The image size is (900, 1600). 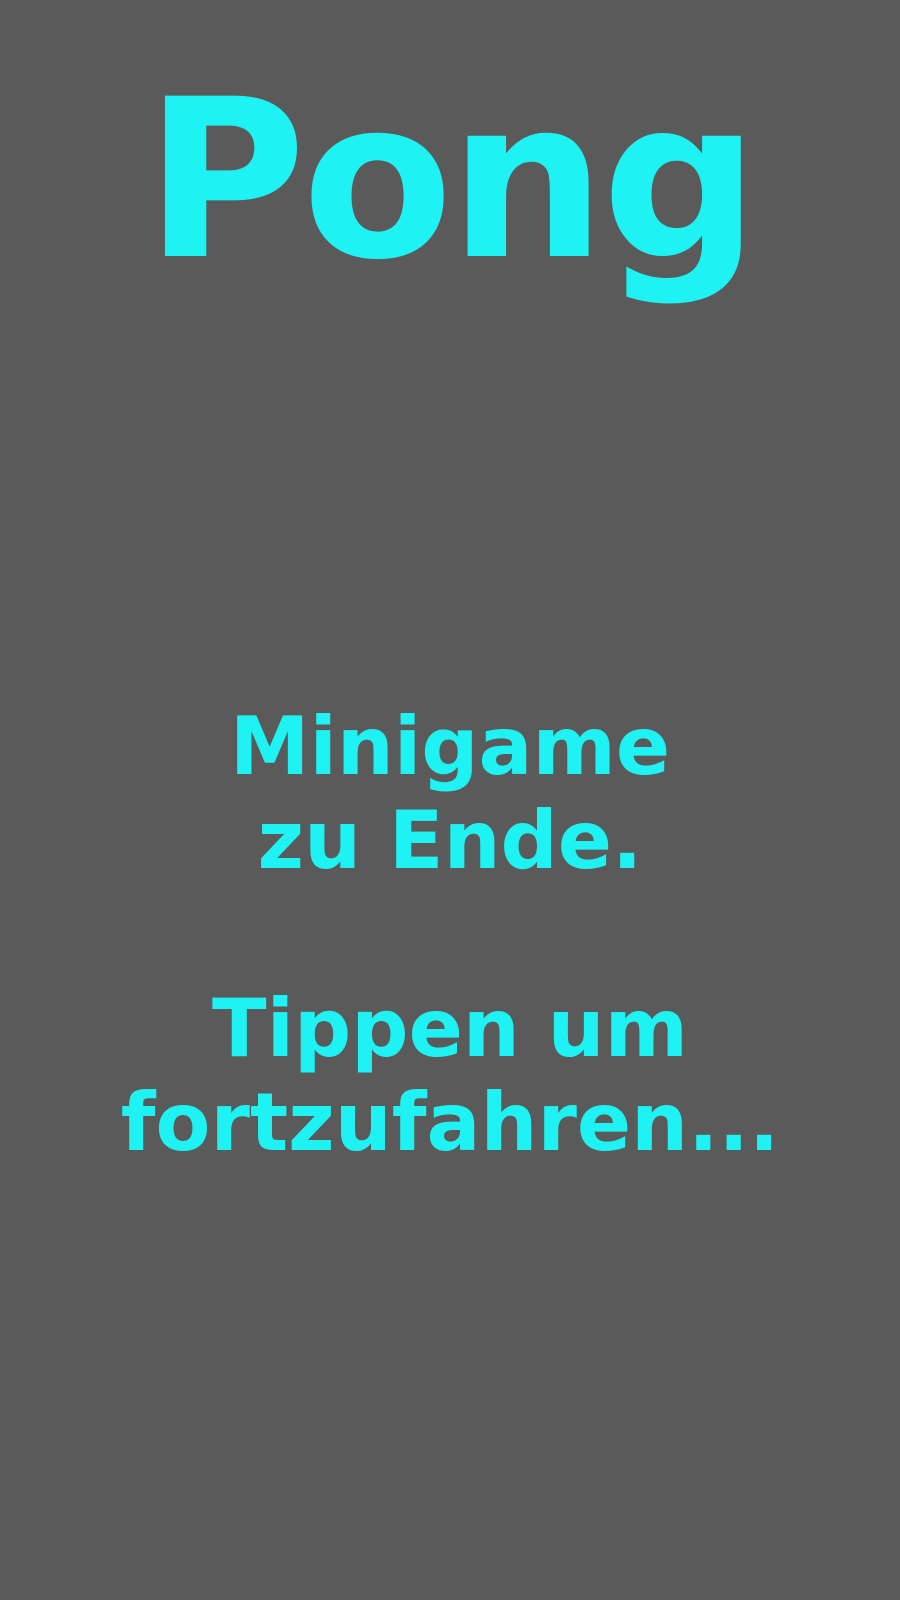 I want to click on end-message-line-1: Minigame, so click(x=450, y=746).